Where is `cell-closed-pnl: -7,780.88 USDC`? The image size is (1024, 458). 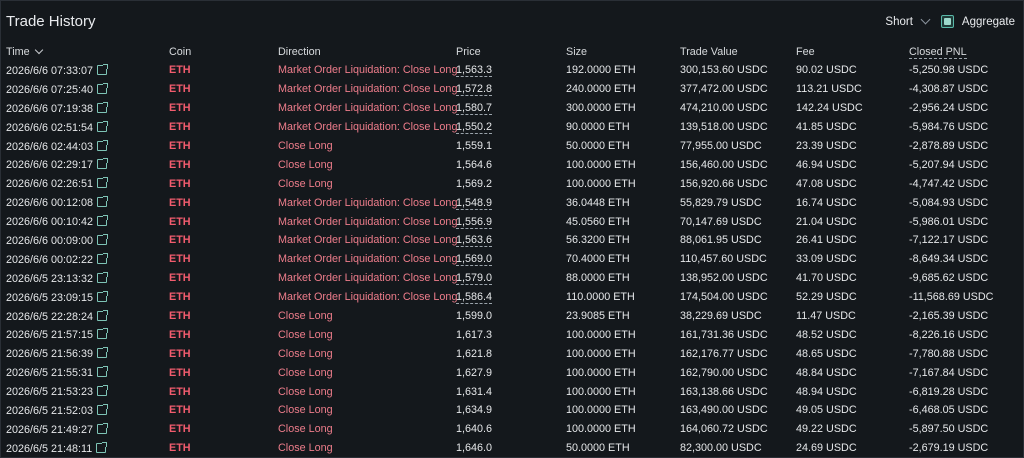 cell-closed-pnl: -7,780.88 USDC is located at coordinates (949, 353).